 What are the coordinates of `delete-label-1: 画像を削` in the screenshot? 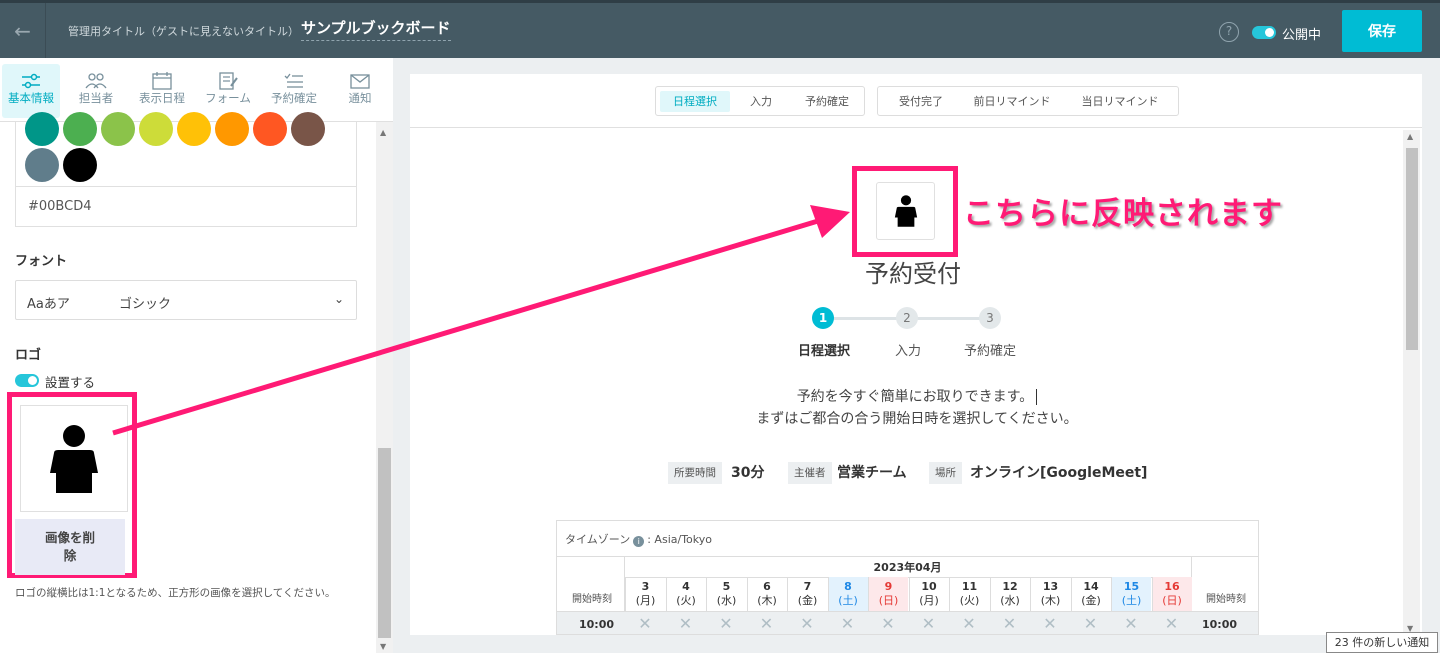 It's located at (69, 537).